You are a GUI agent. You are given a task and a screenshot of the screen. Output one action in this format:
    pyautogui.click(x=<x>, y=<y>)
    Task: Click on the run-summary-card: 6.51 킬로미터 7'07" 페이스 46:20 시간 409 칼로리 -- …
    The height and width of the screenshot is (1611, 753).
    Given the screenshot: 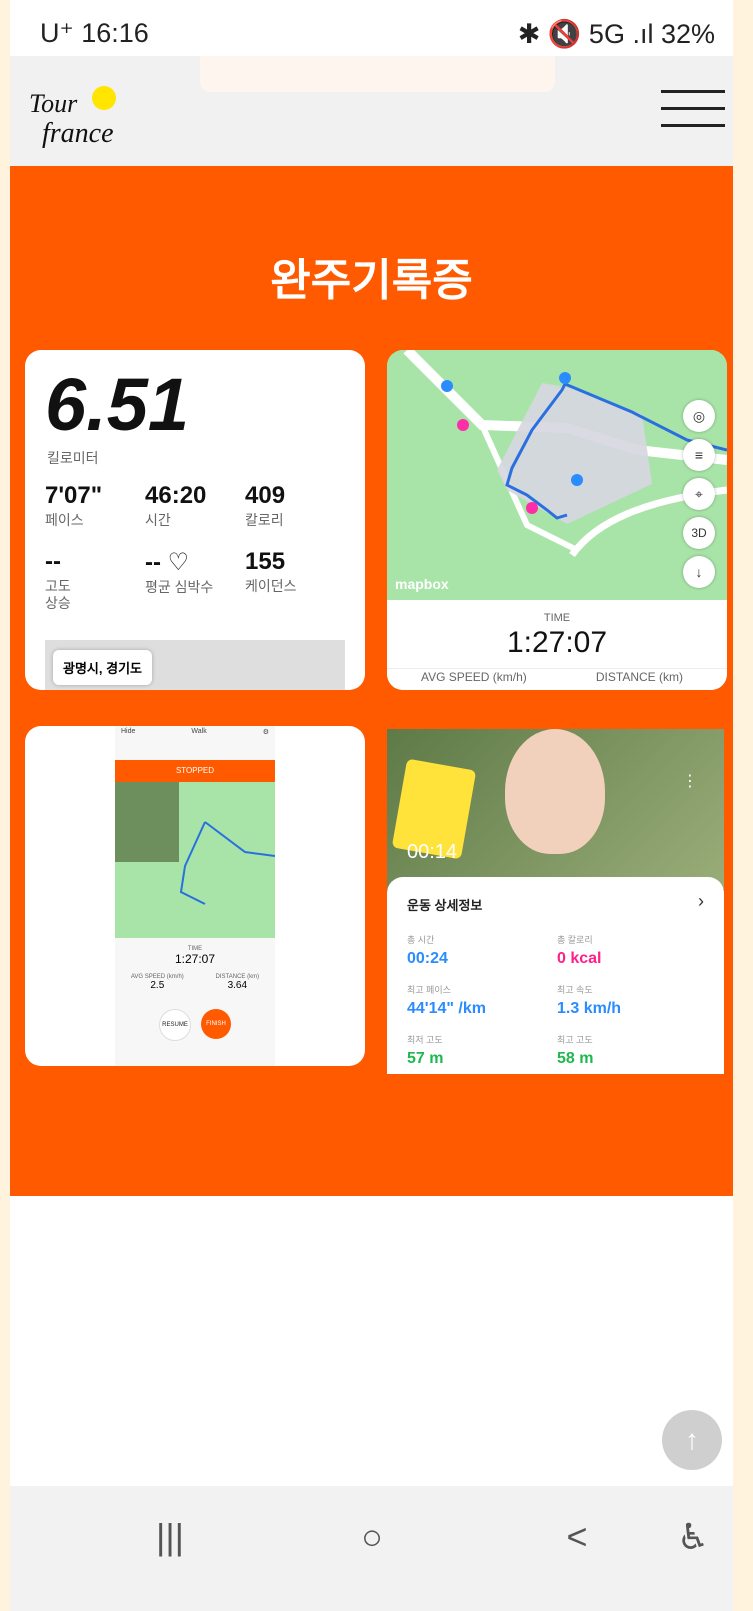 What is the action you would take?
    pyautogui.click(x=195, y=520)
    